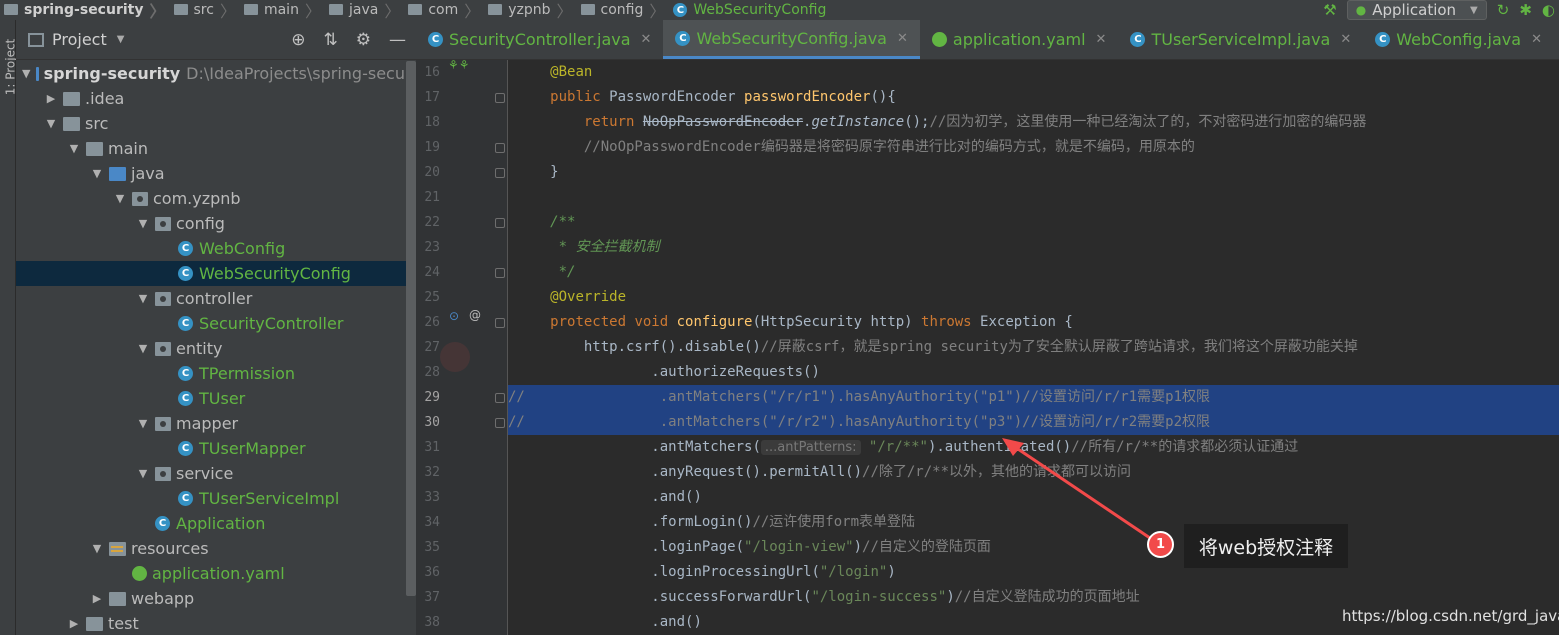 The image size is (1559, 635). What do you see at coordinates (676, 622) in the screenshot?
I see `code-token: .and()` at bounding box center [676, 622].